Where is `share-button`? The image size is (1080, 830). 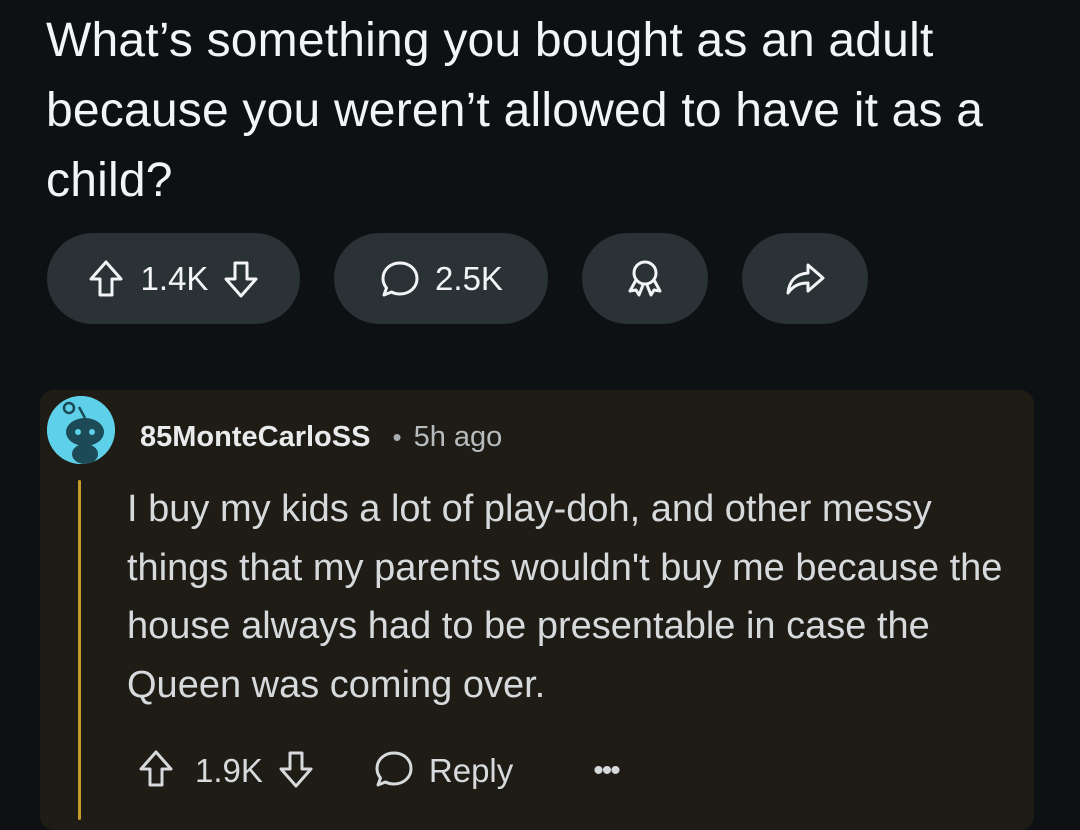 share-button is located at coordinates (805, 278).